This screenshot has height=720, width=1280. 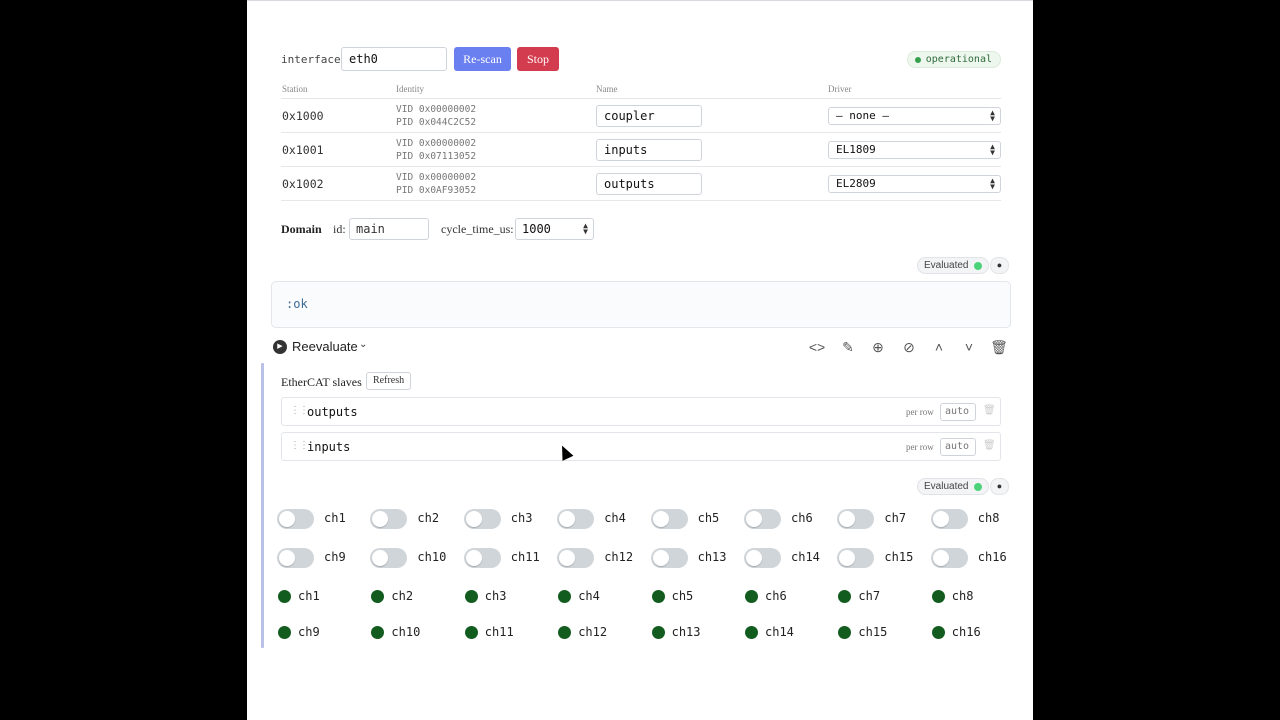 I want to click on channel-switch: ch9, so click(x=323, y=558).